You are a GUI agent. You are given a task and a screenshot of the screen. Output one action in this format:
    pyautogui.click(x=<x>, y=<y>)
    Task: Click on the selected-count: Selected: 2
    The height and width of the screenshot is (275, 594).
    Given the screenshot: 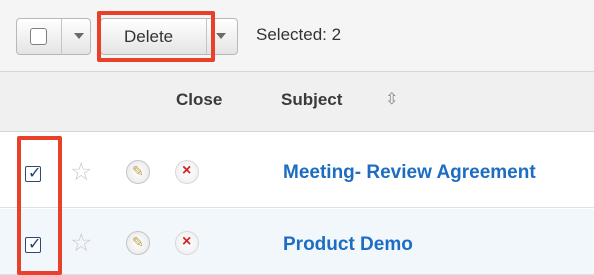 What is the action you would take?
    pyautogui.click(x=299, y=34)
    